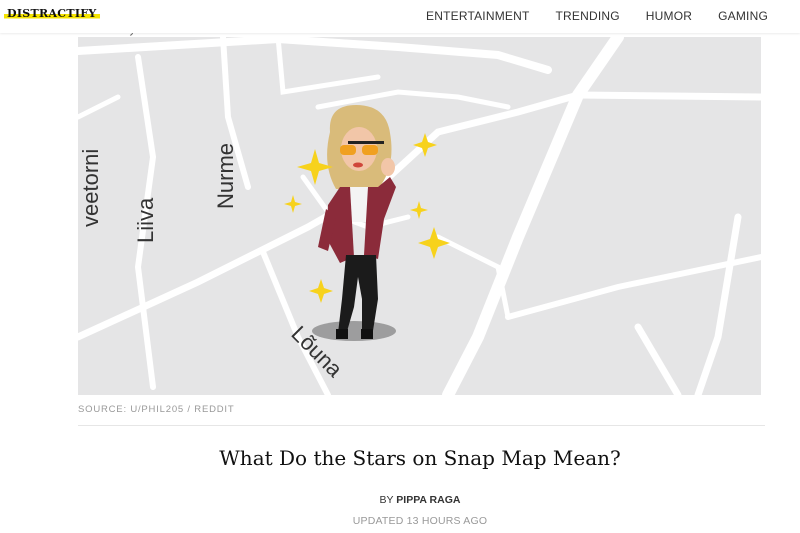 This screenshot has height=533, width=800. Describe the element at coordinates (420, 458) in the screenshot. I see `article-title: What Do the Stars on Snap Map Mean?` at that location.